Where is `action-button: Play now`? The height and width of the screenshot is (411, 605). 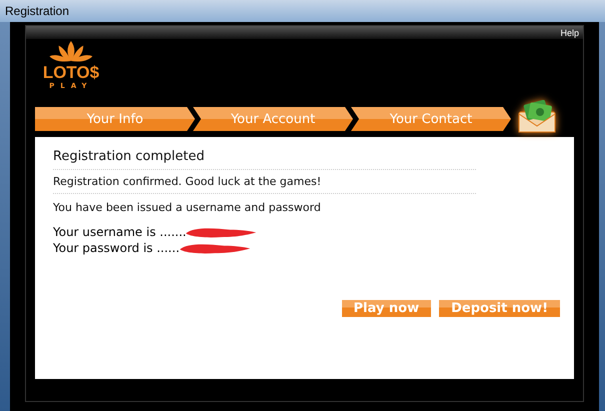
action-button: Play now is located at coordinates (387, 308).